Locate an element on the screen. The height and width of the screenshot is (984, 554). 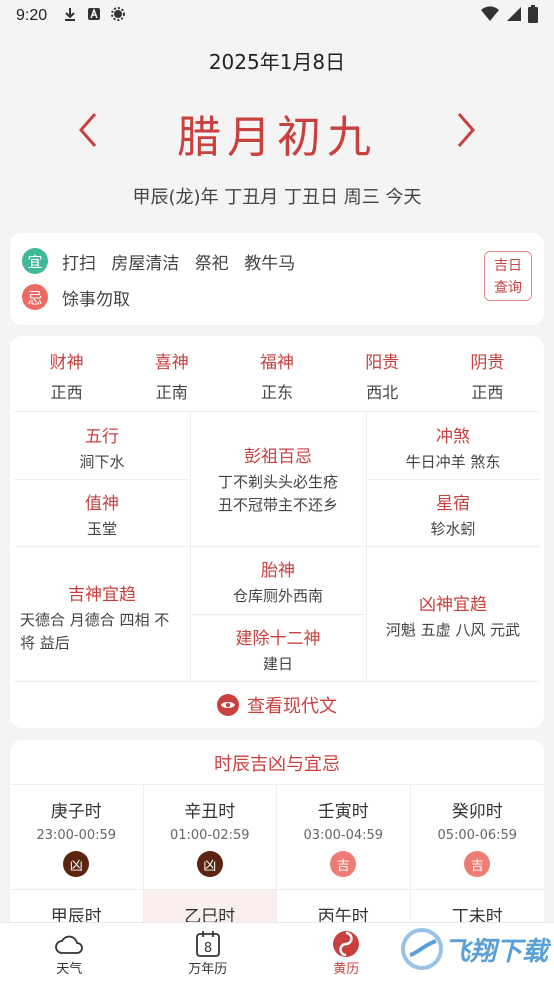
pengzu-cell: 彭祖百忌 丁不剃头头必生疮 丑不冠带主不还乡 is located at coordinates (278, 479).